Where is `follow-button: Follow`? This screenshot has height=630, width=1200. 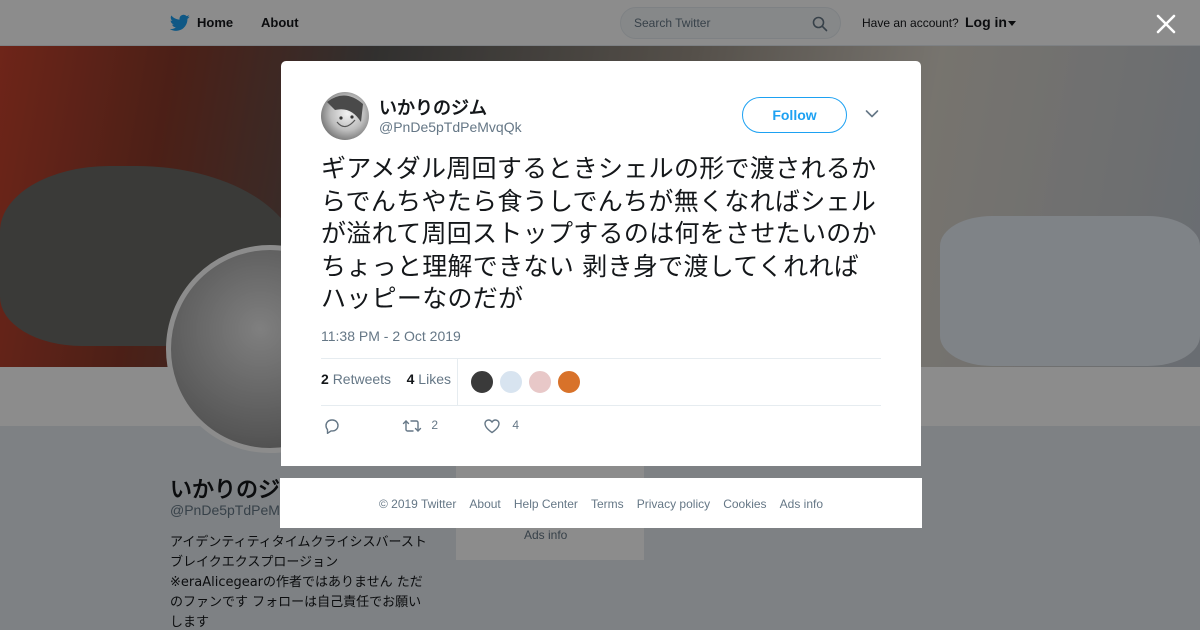 follow-button: Follow is located at coordinates (794, 115).